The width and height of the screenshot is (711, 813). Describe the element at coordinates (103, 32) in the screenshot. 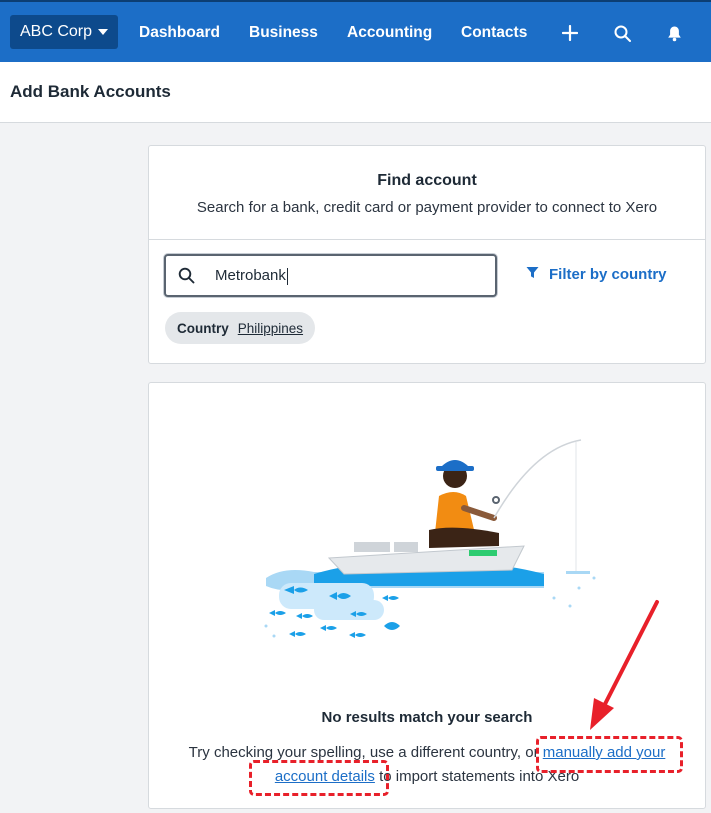

I see `chevron-down-icon` at that location.